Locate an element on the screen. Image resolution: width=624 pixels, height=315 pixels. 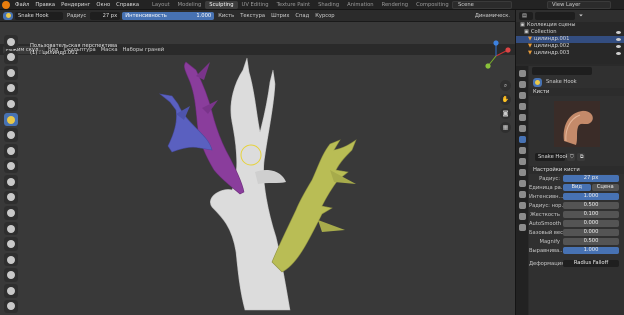
brush-menu: Кисть is located at coordinates (226, 16).